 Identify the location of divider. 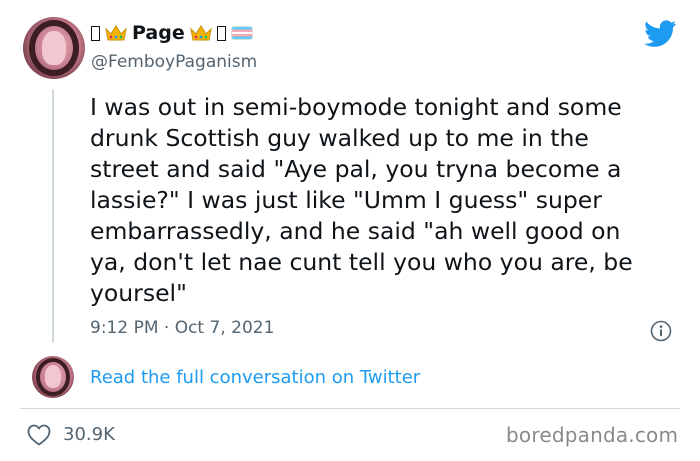
(350, 408).